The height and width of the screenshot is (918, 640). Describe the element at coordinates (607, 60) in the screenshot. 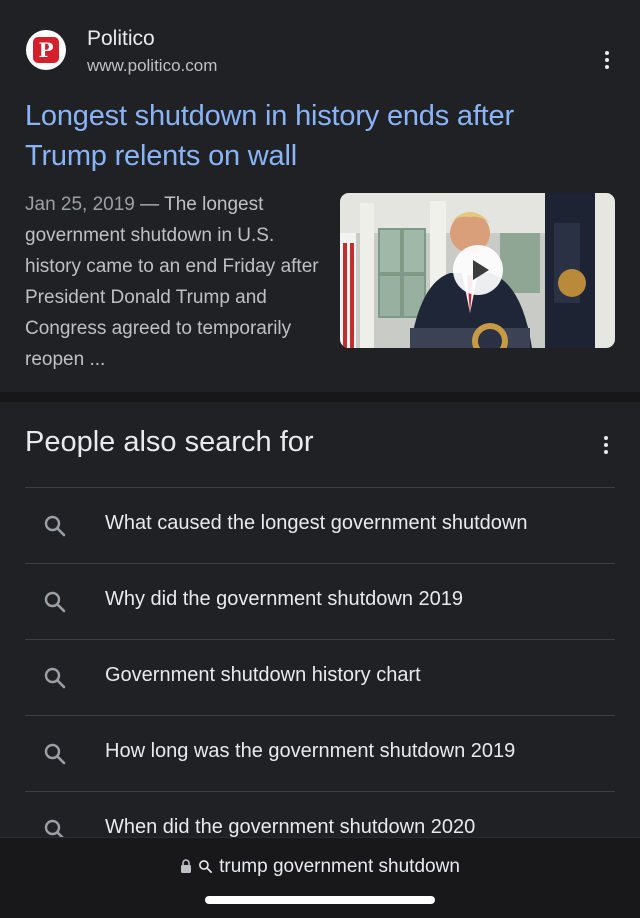

I see `result-more-options-icon` at that location.